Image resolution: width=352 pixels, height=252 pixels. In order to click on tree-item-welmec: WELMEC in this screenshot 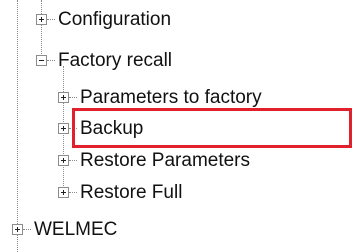, I will do `click(176, 230)`.